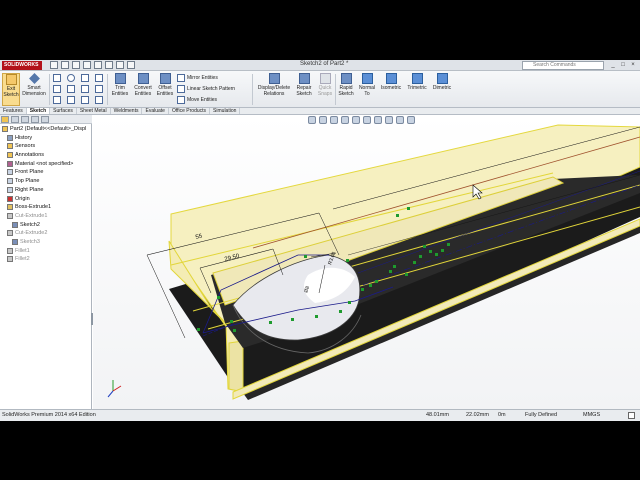 The image size is (640, 480). I want to click on ellipse-icon, so click(57, 100).